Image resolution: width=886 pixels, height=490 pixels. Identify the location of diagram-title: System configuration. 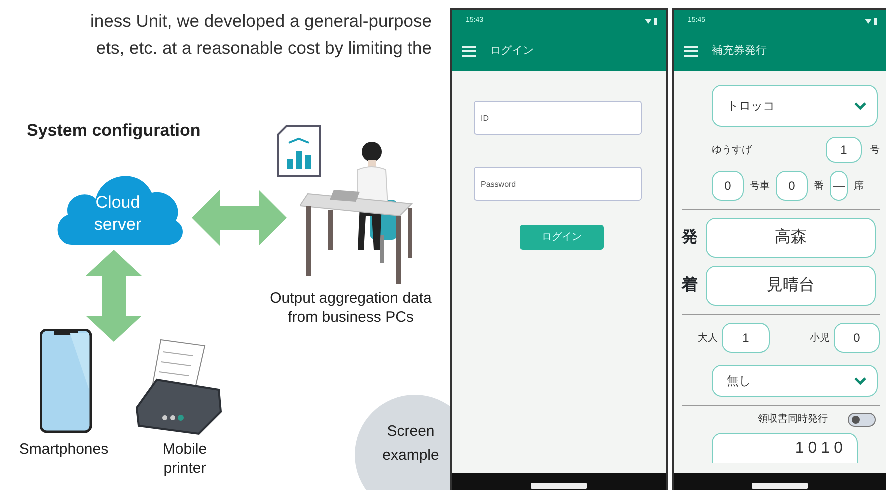
(114, 131).